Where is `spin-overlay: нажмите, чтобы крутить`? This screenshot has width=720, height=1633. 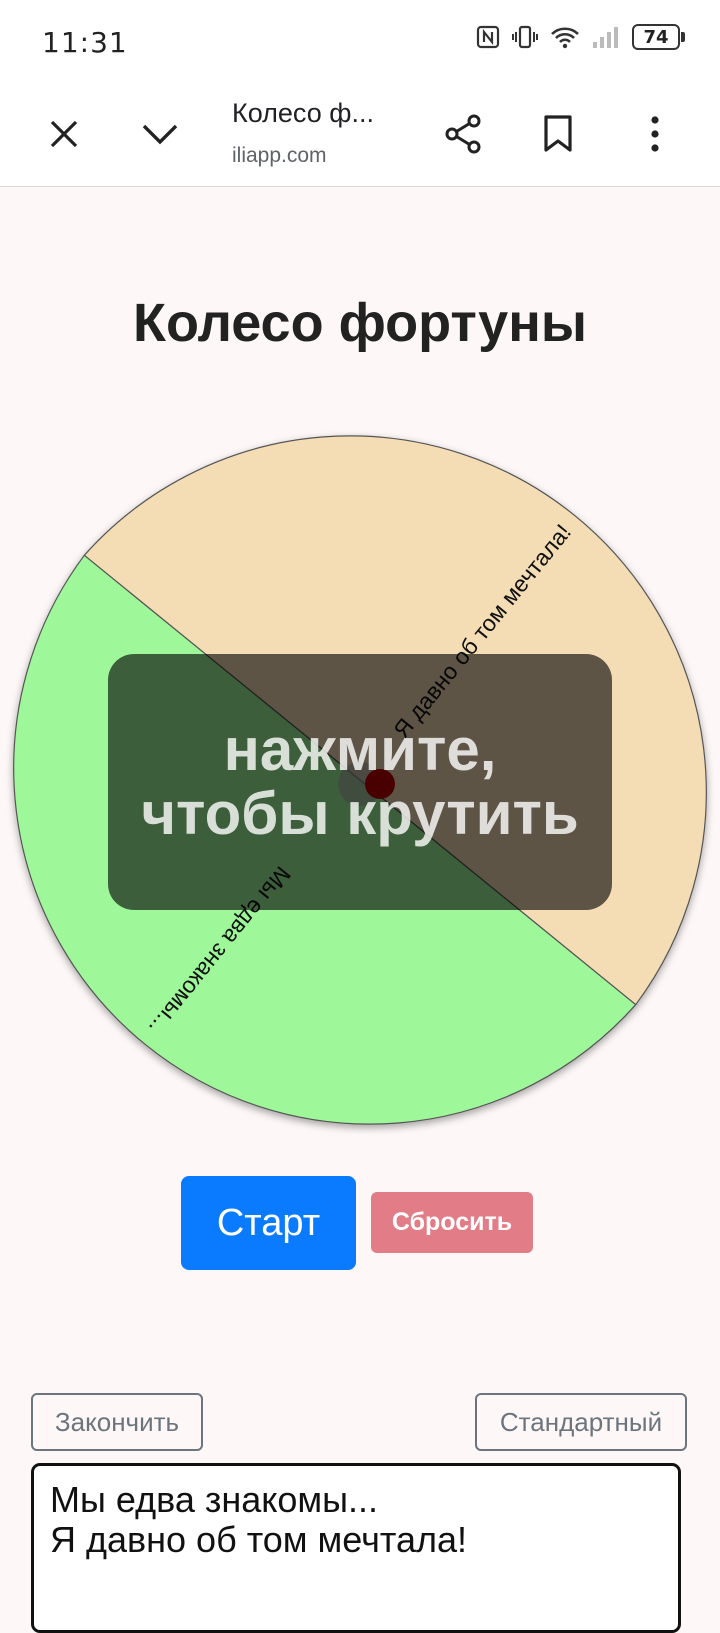
spin-overlay: нажмите, чтобы крутить is located at coordinates (360, 782).